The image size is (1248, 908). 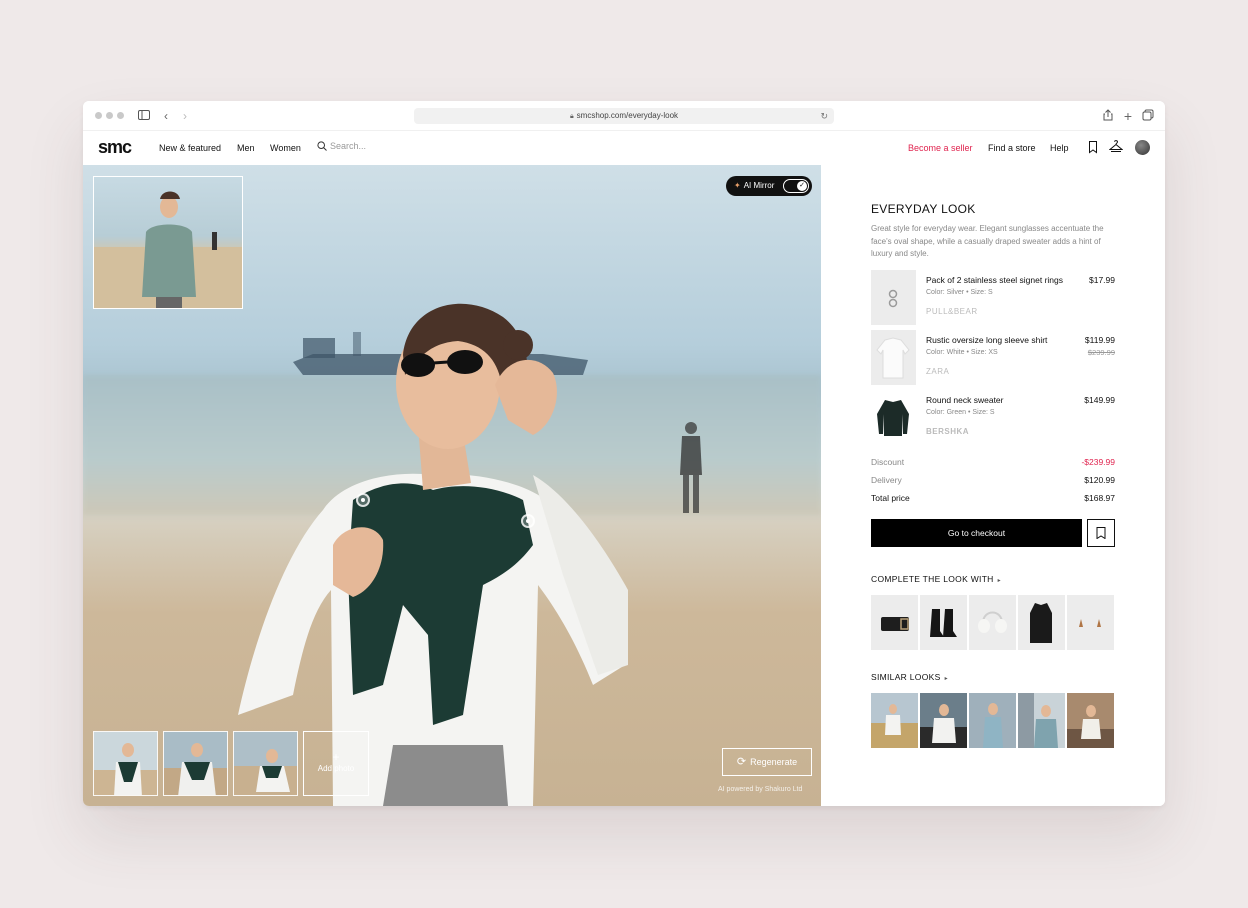 What do you see at coordinates (760, 789) in the screenshot?
I see `powered-by-text: AI powered by Shakuro Ltd` at bounding box center [760, 789].